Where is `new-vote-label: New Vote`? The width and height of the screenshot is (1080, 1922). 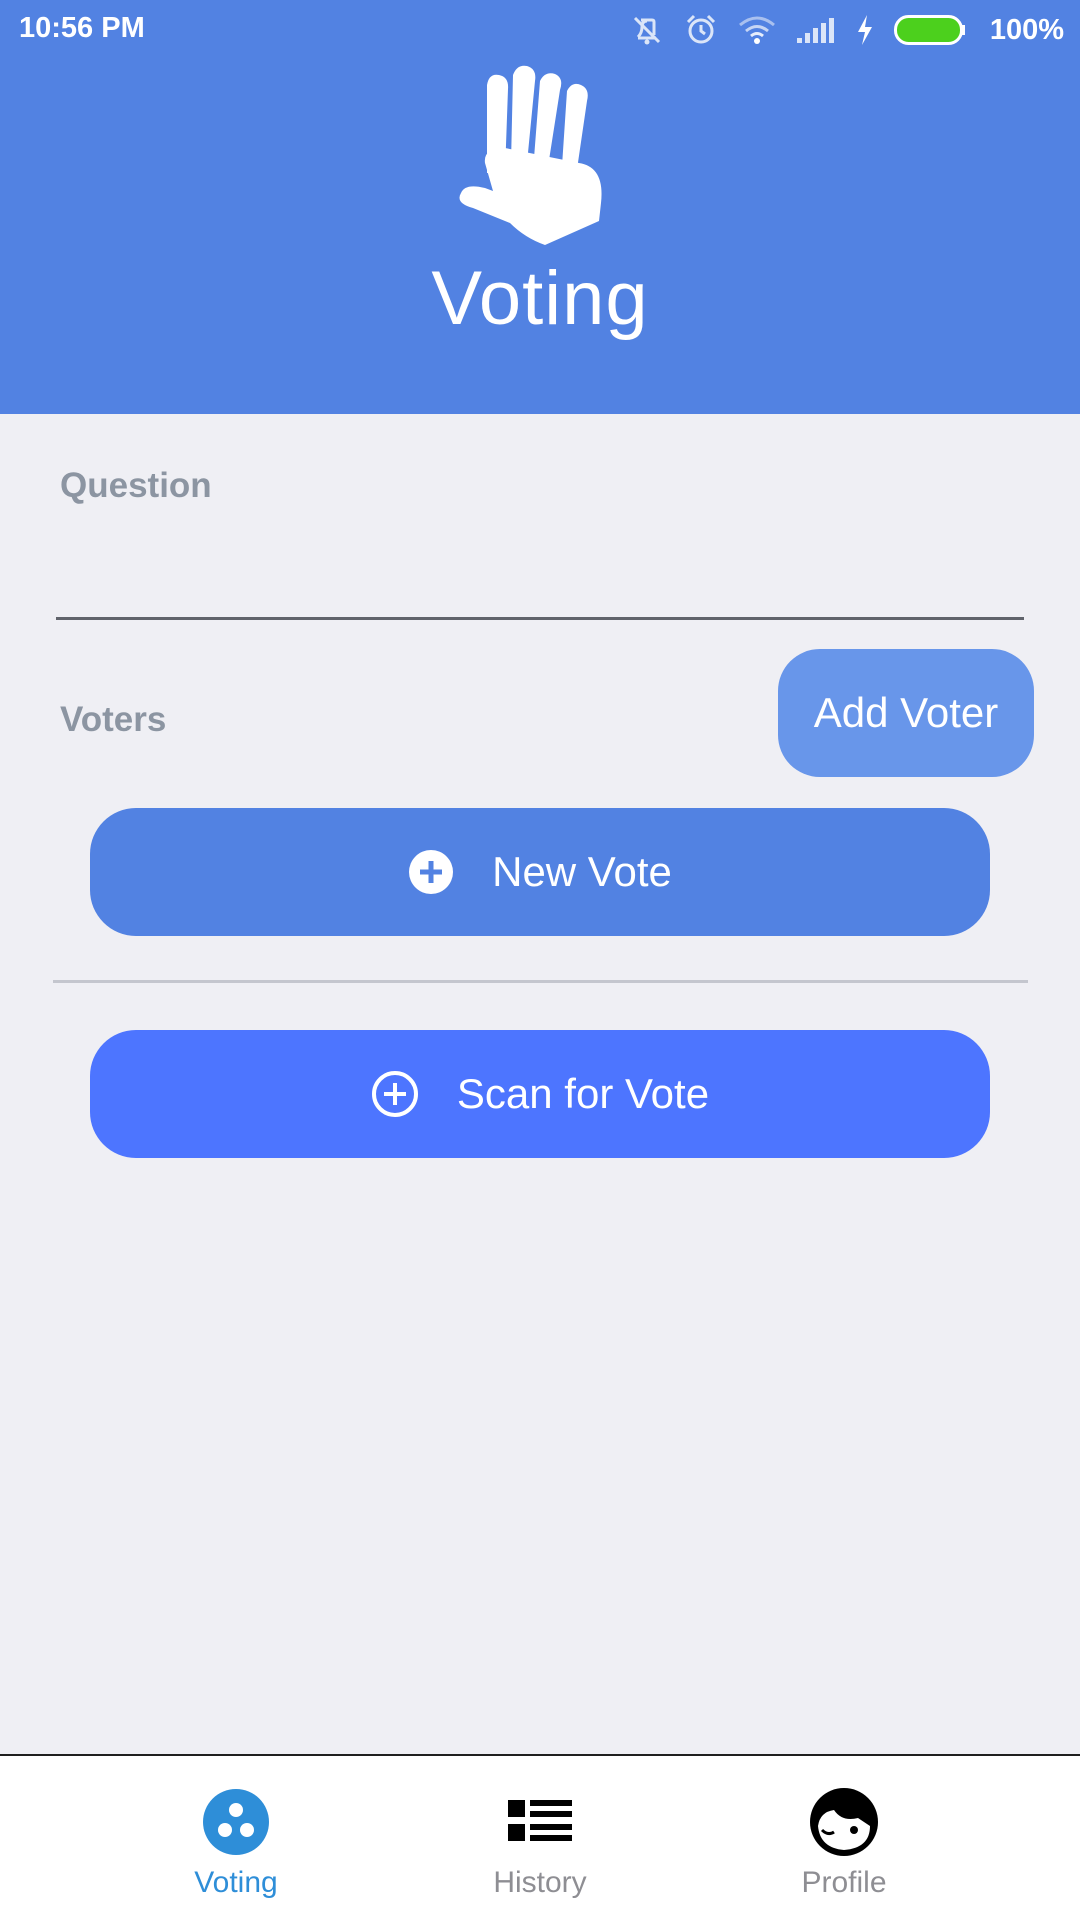
new-vote-label: New Vote is located at coordinates (582, 871).